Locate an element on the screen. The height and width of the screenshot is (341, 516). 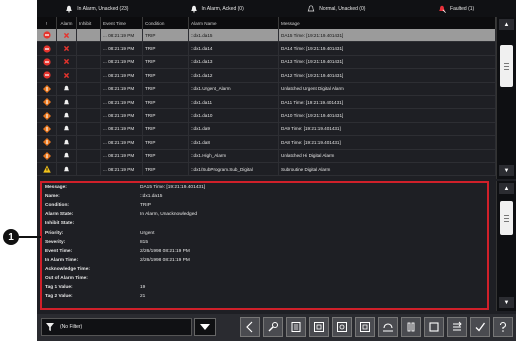
tools-button is located at coordinates (273, 327).